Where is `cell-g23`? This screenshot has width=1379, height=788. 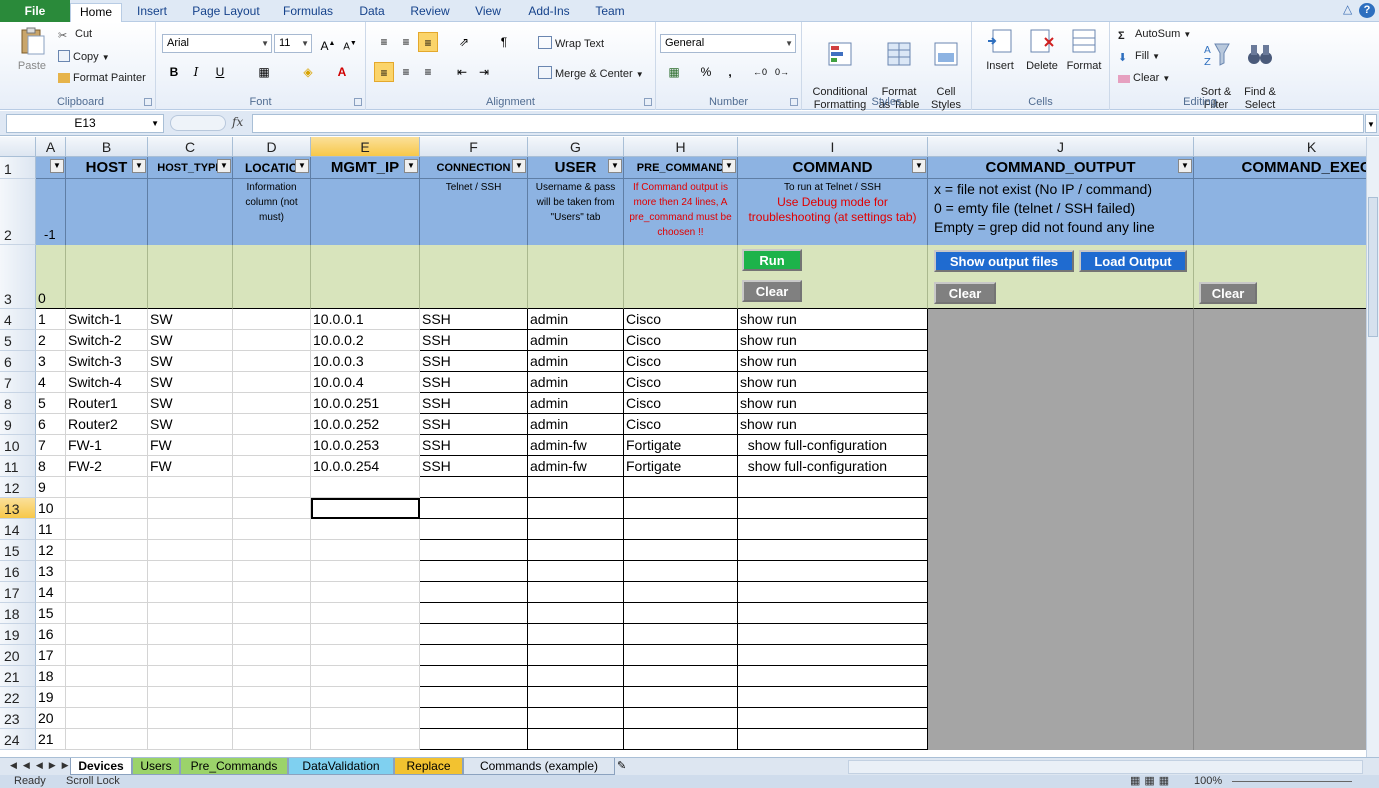
cell-g23 is located at coordinates (576, 718).